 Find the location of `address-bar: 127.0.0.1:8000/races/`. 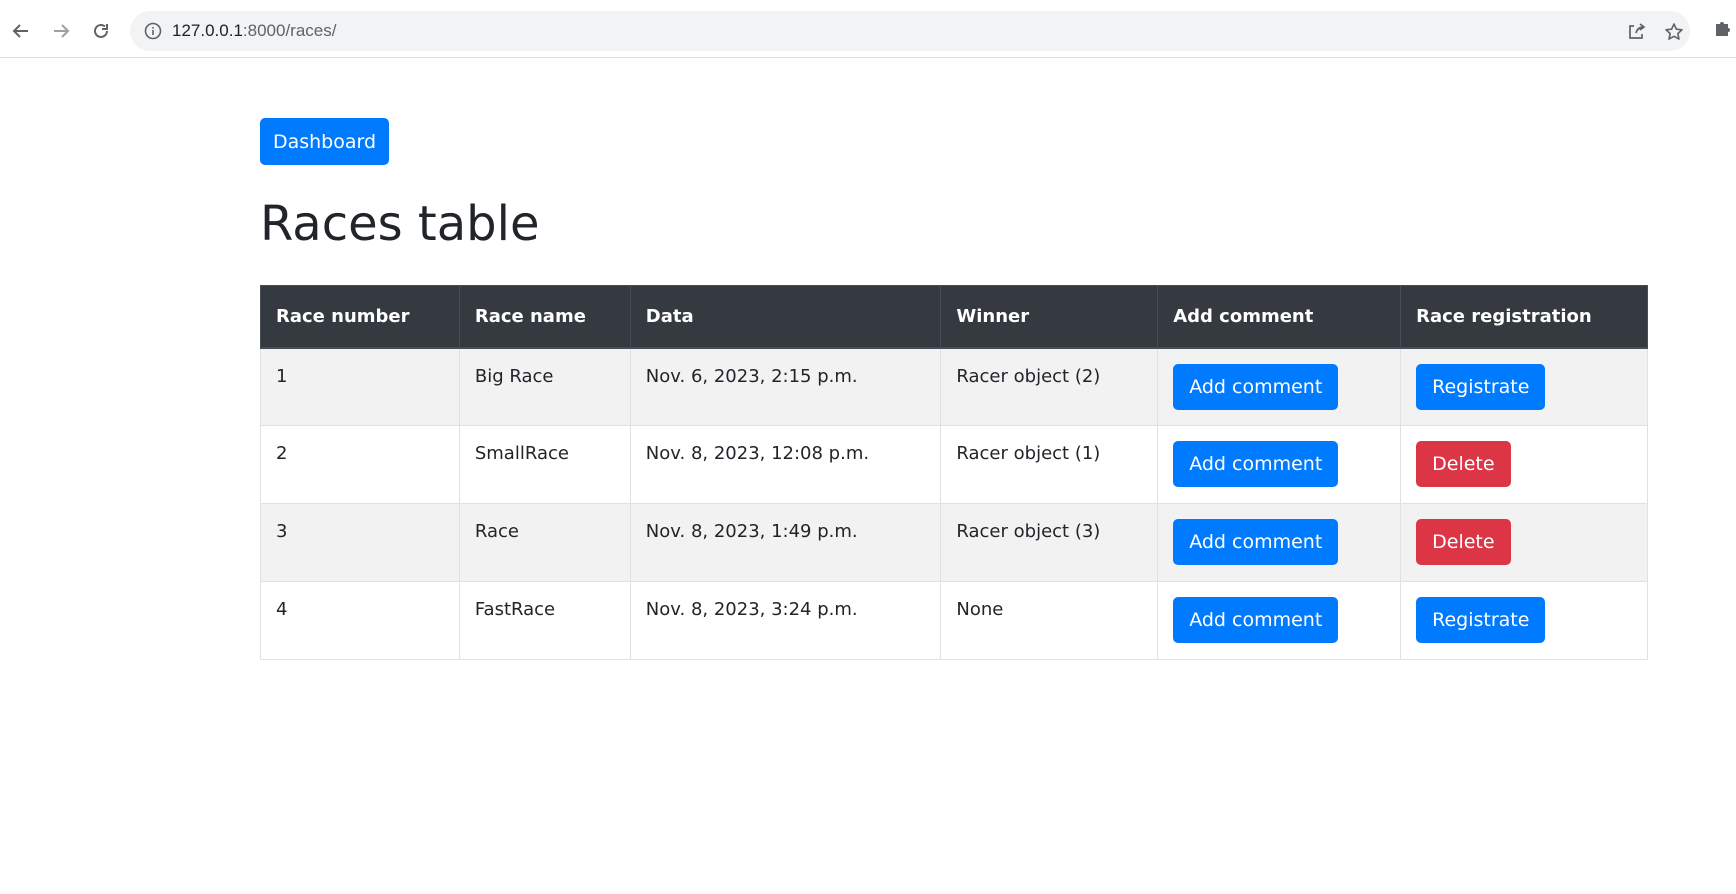

address-bar: 127.0.0.1:8000/races/ is located at coordinates (910, 31).